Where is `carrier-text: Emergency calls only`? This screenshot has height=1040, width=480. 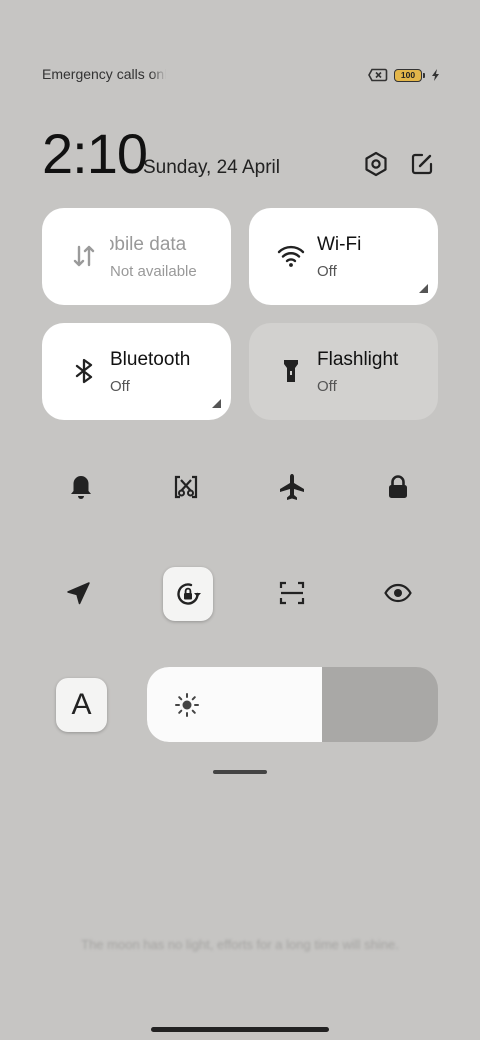 carrier-text: Emergency calls only is located at coordinates (104, 74).